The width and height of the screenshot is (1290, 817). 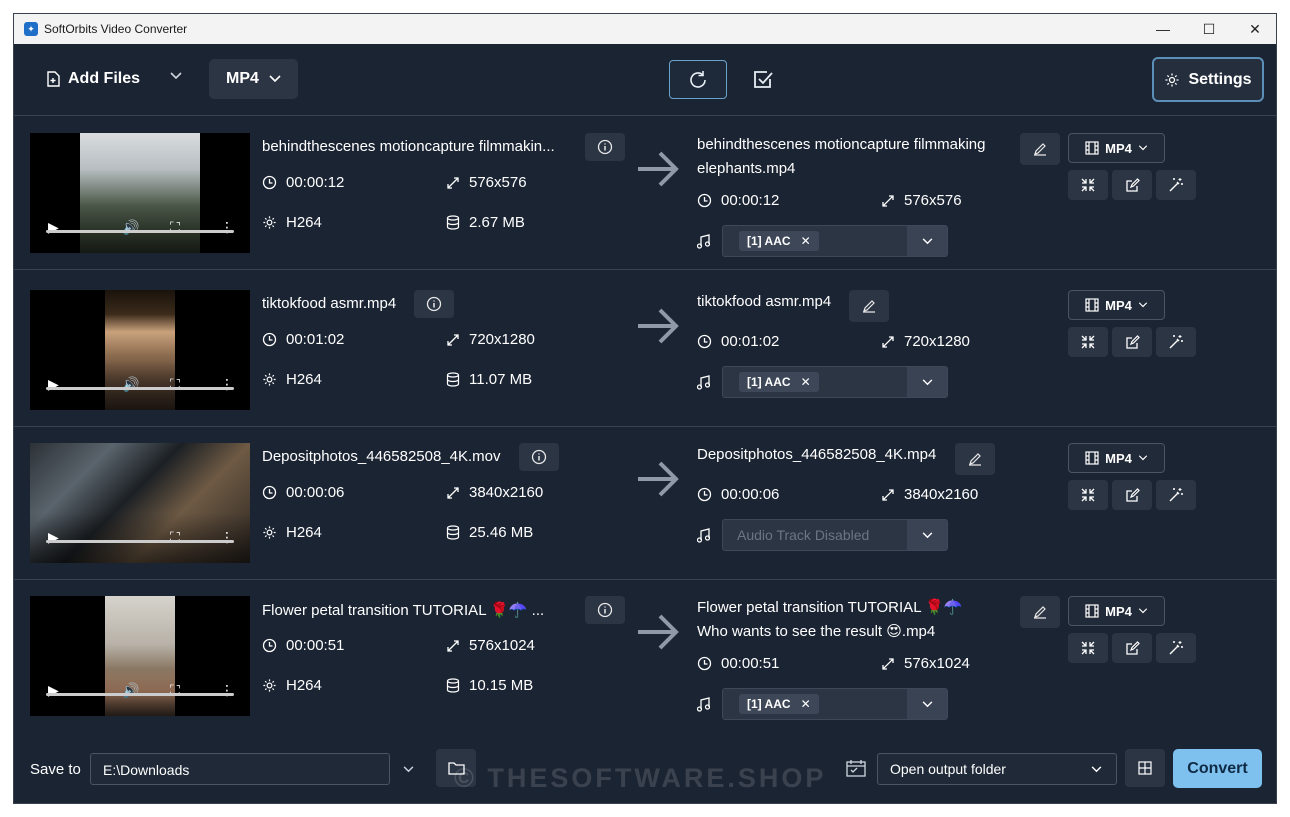 I want to click on close-window-button: ✕, so click(x=1254, y=29).